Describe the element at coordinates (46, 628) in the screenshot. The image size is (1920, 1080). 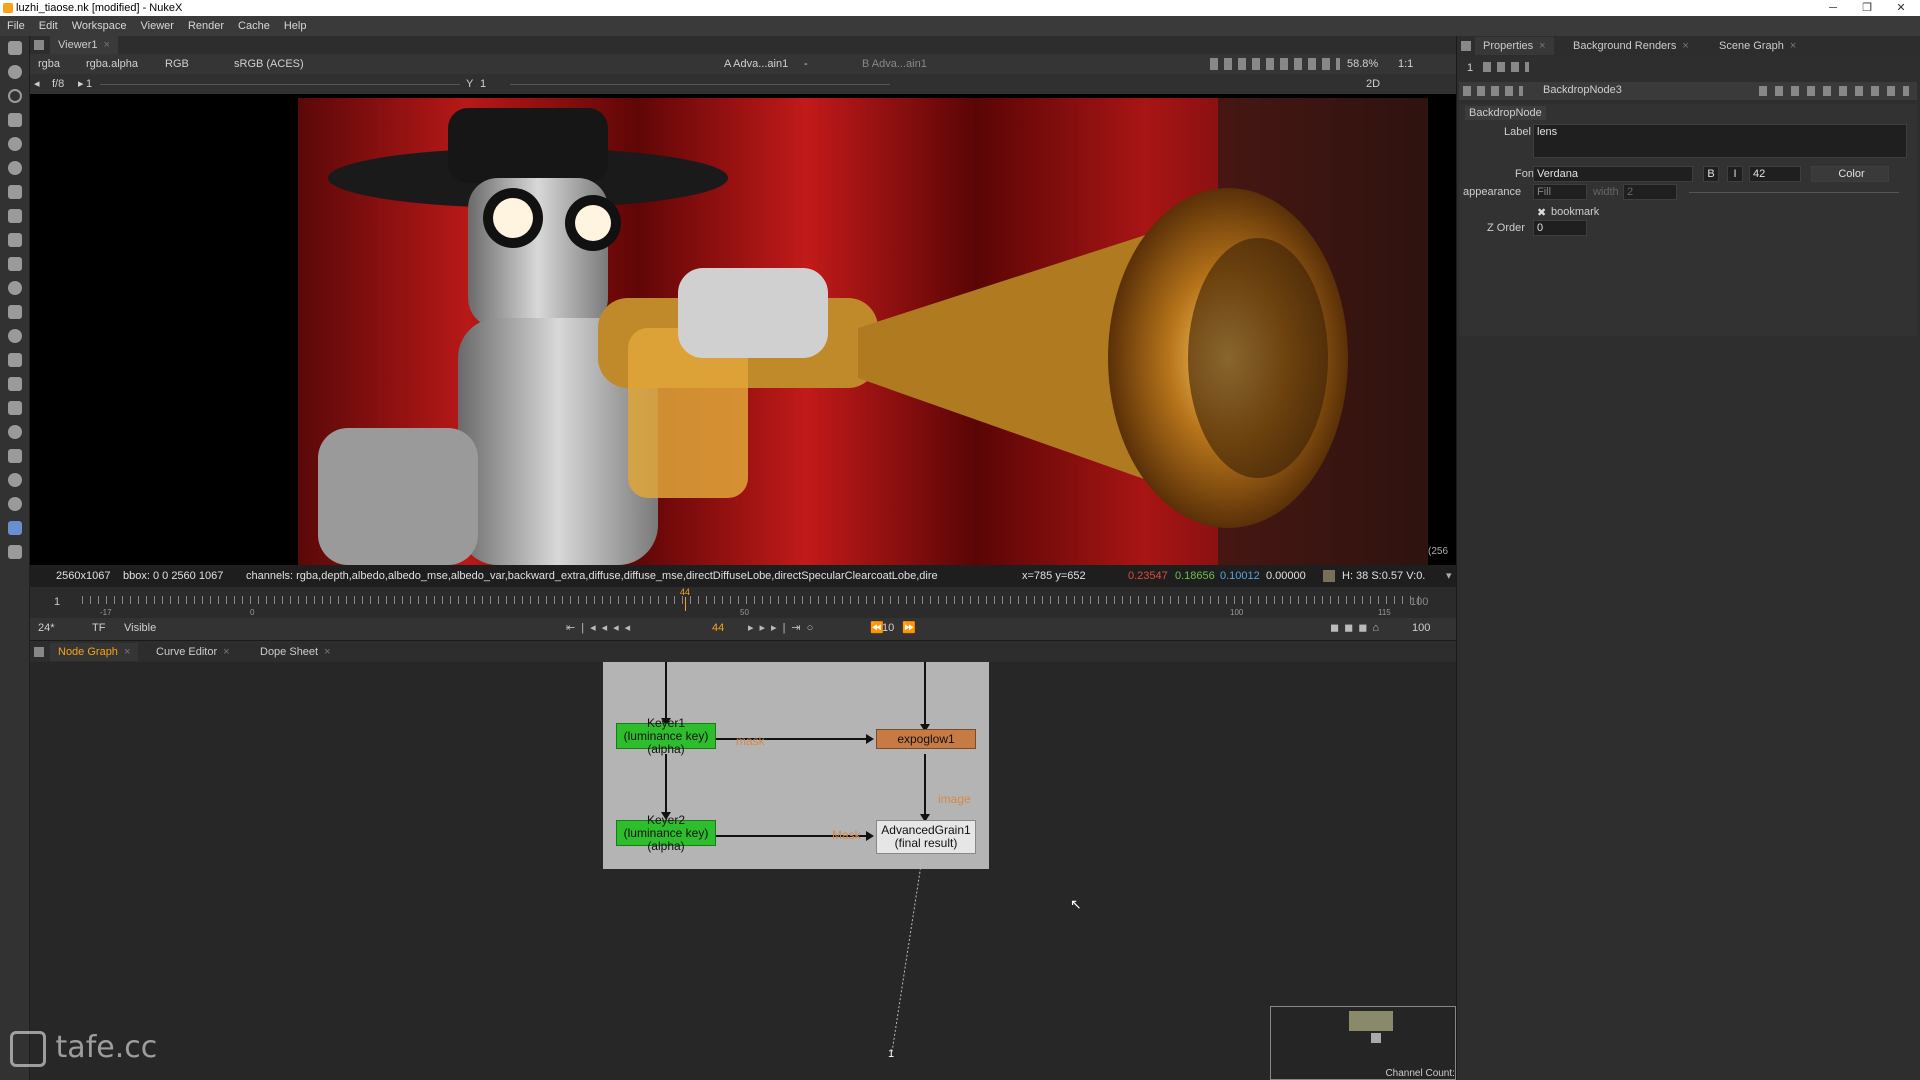
I see `fps-dropdown: 24*` at that location.